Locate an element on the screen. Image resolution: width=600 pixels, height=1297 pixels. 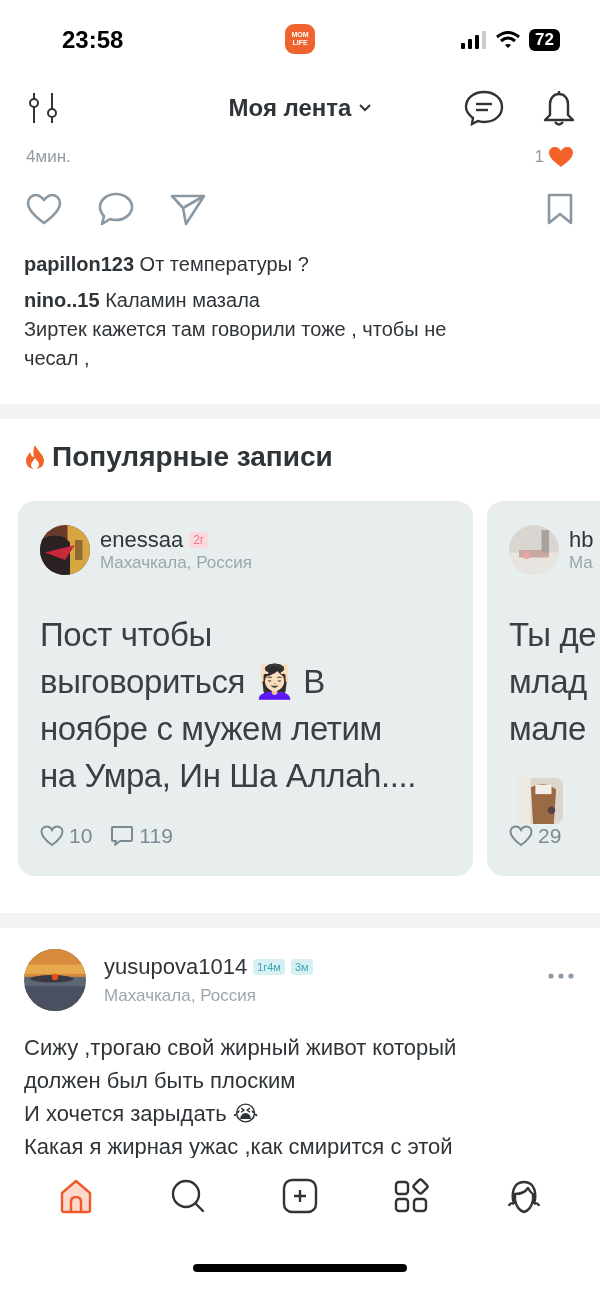
post-time: 4мин. is located at coordinates (48, 157).